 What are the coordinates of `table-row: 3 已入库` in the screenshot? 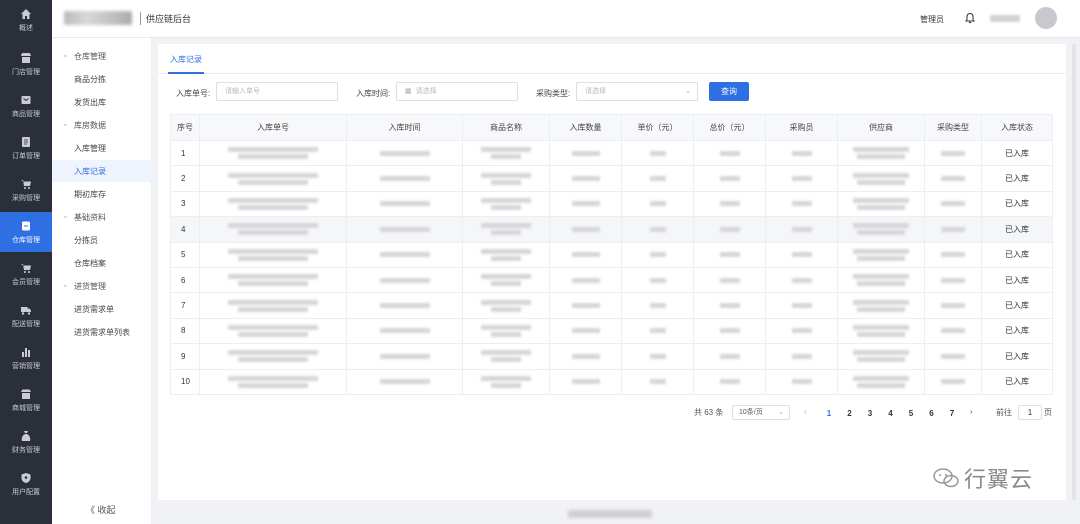 It's located at (611, 204).